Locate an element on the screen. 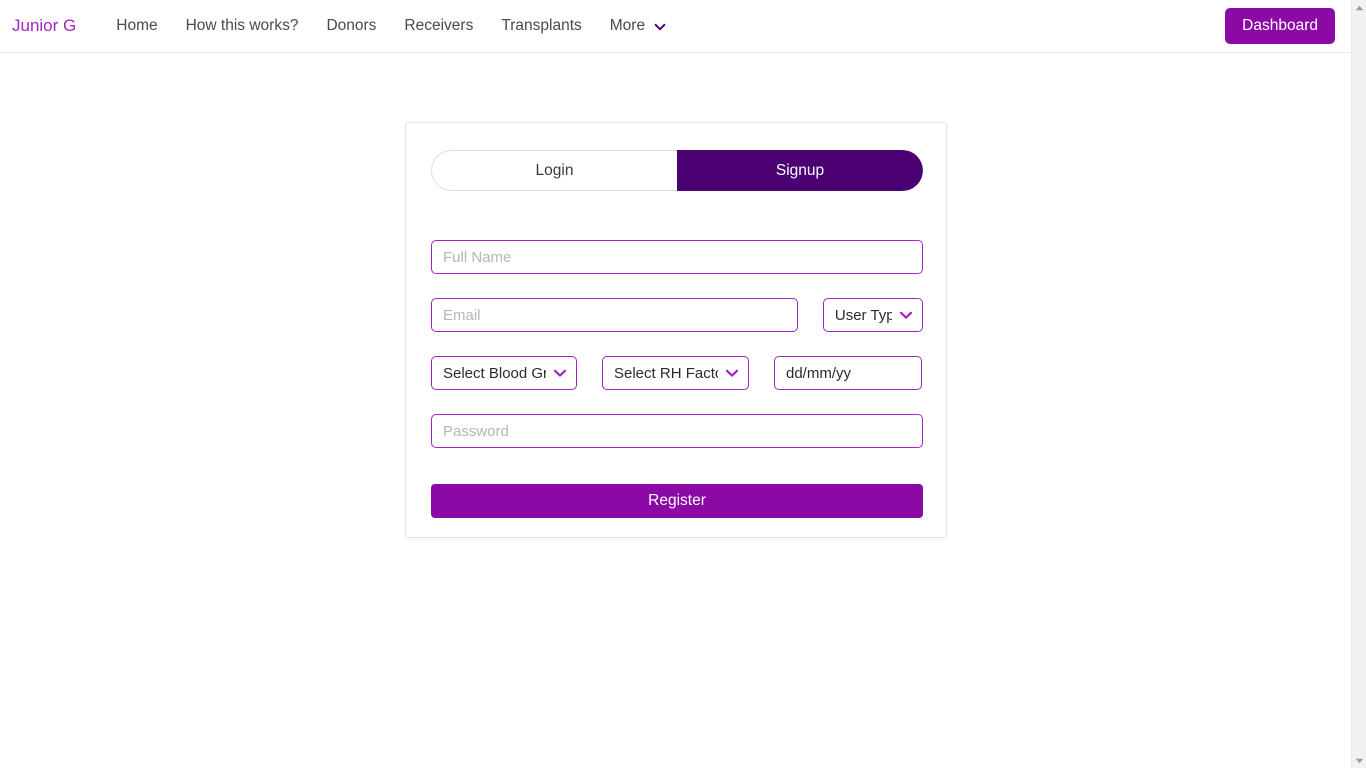  form-row-name is located at coordinates (677, 257).